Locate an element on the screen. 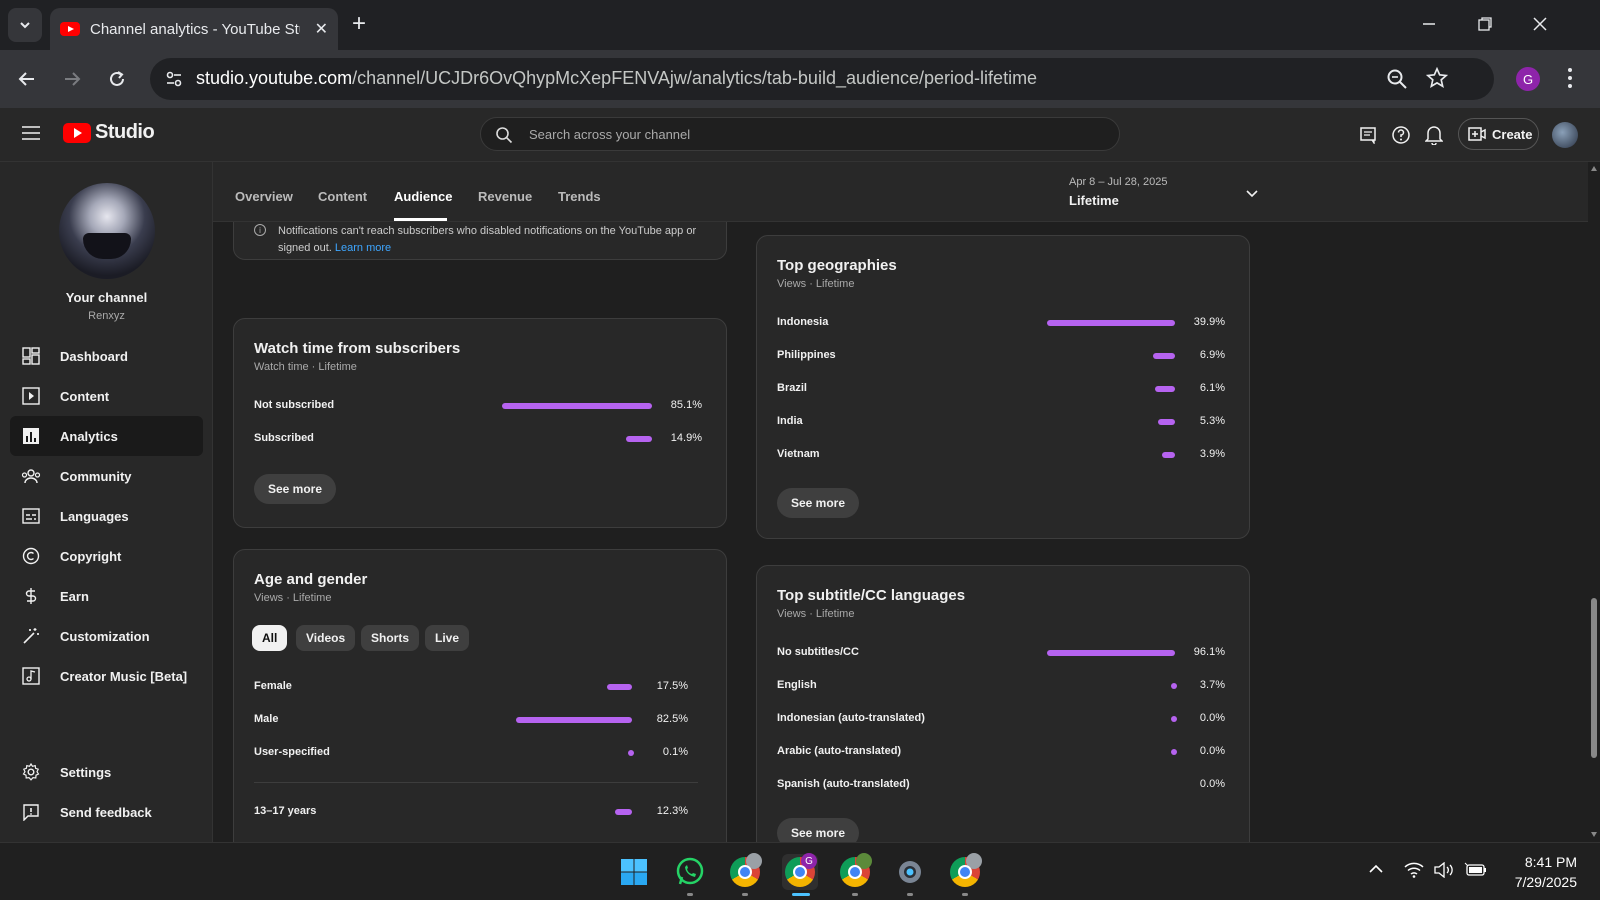  sidebar-item-copyright: Copyright is located at coordinates (106, 556).